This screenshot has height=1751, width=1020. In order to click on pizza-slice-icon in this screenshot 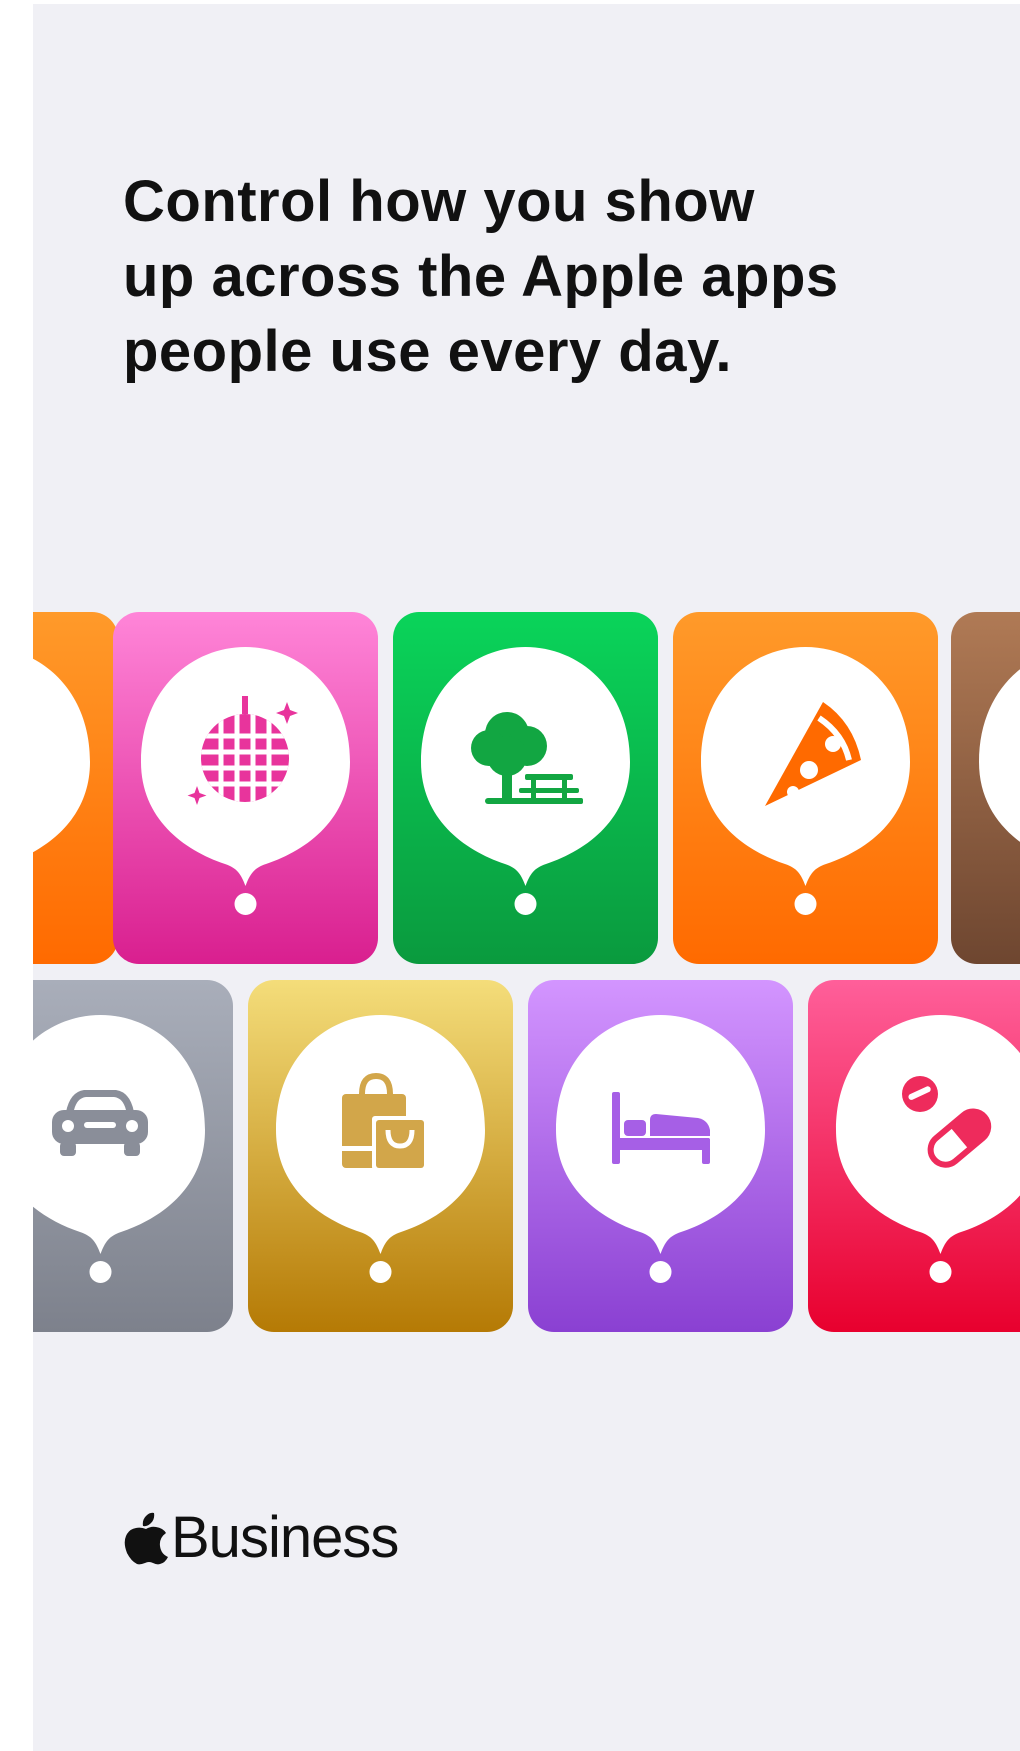, I will do `click(813, 754)`.